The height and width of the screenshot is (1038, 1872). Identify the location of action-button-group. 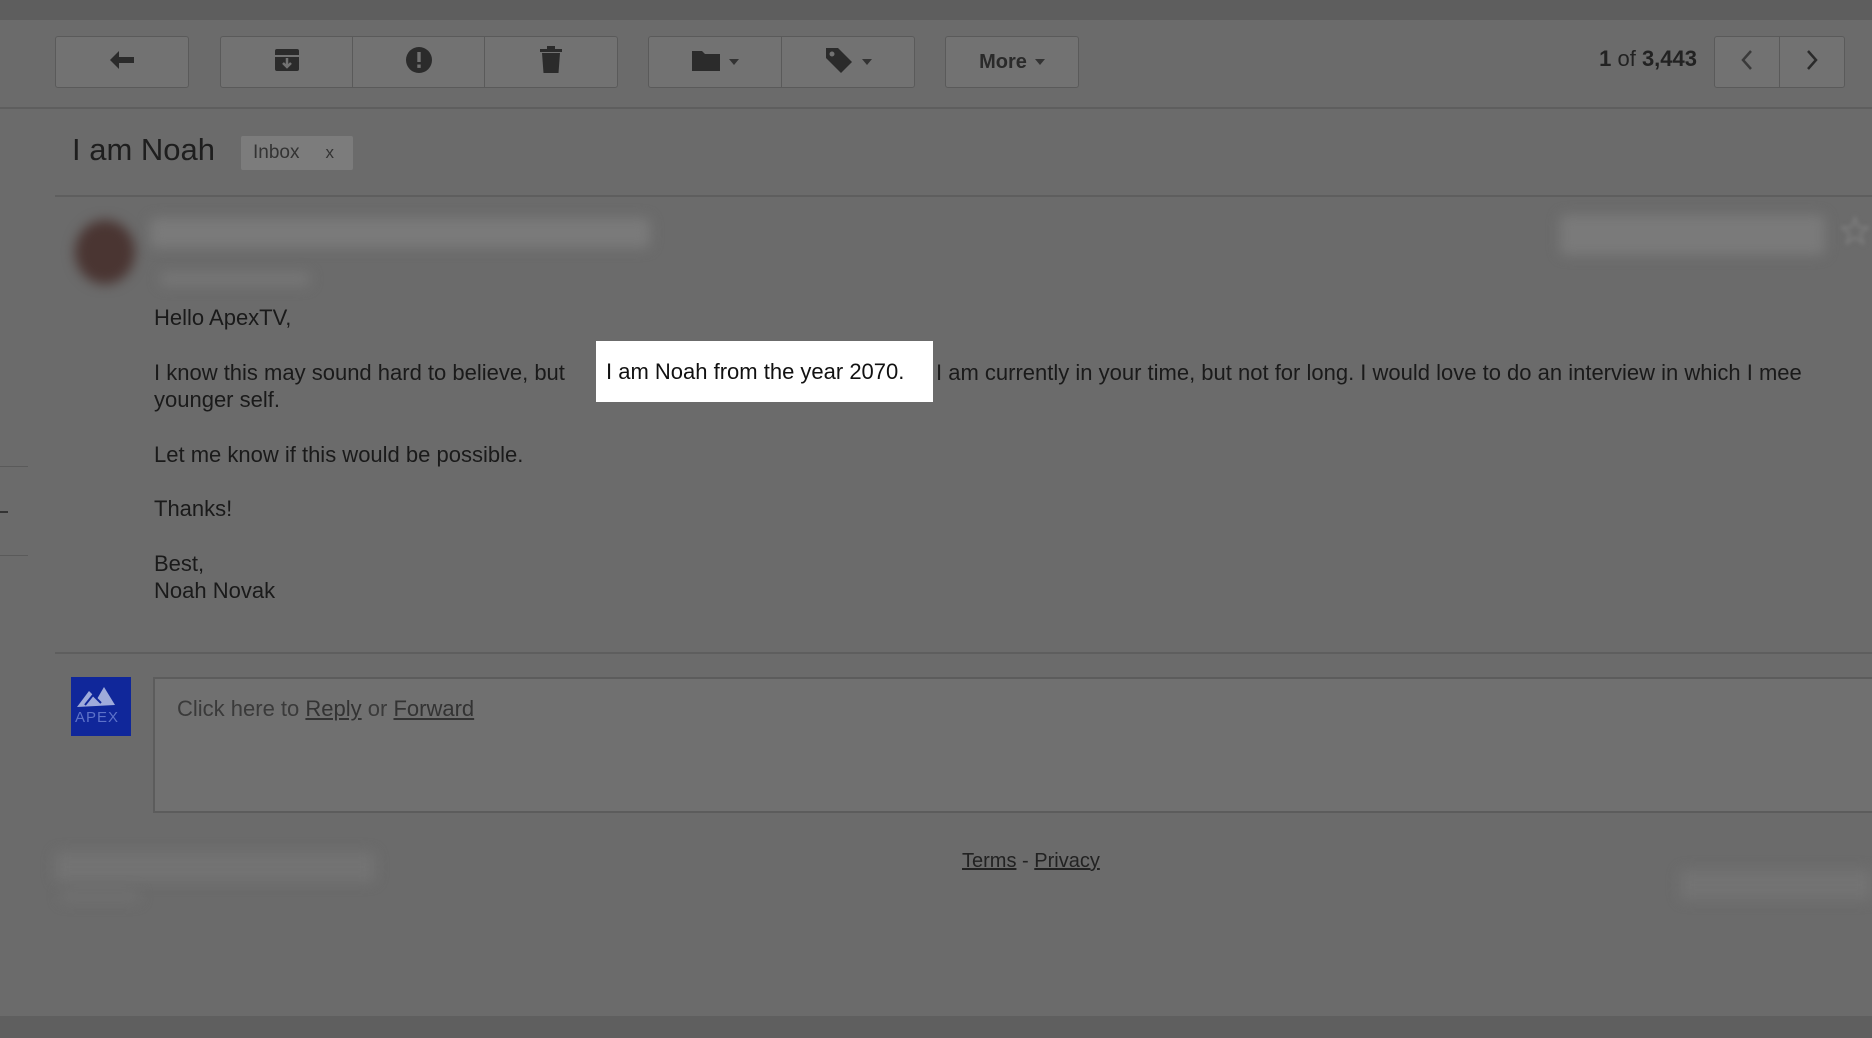
(419, 62).